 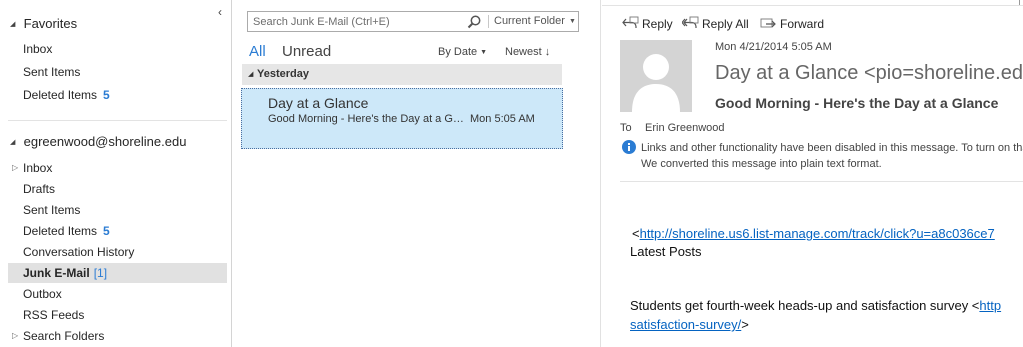 What do you see at coordinates (630, 22) in the screenshot?
I see `reply-icon` at bounding box center [630, 22].